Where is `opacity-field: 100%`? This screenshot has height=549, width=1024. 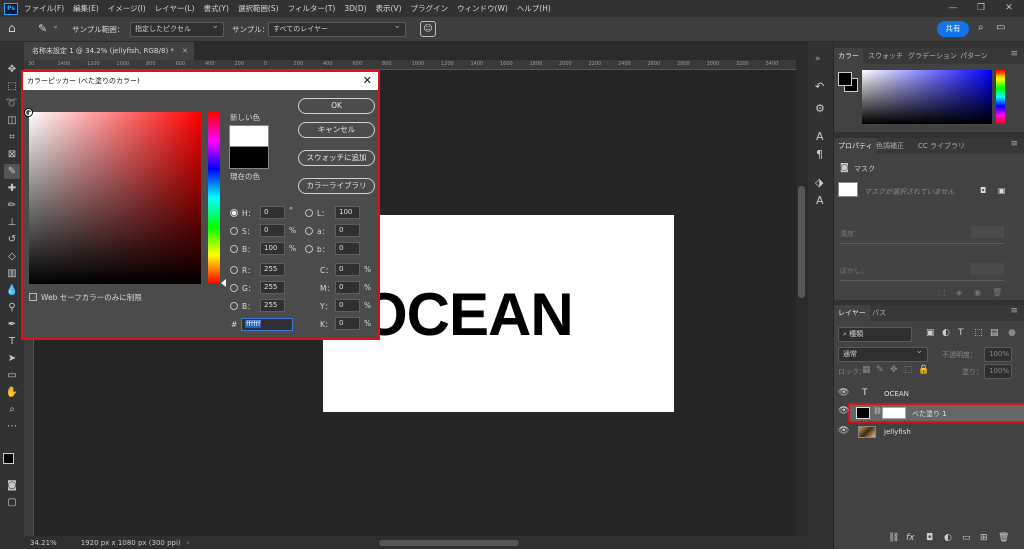
opacity-field: 100% is located at coordinates (998, 354).